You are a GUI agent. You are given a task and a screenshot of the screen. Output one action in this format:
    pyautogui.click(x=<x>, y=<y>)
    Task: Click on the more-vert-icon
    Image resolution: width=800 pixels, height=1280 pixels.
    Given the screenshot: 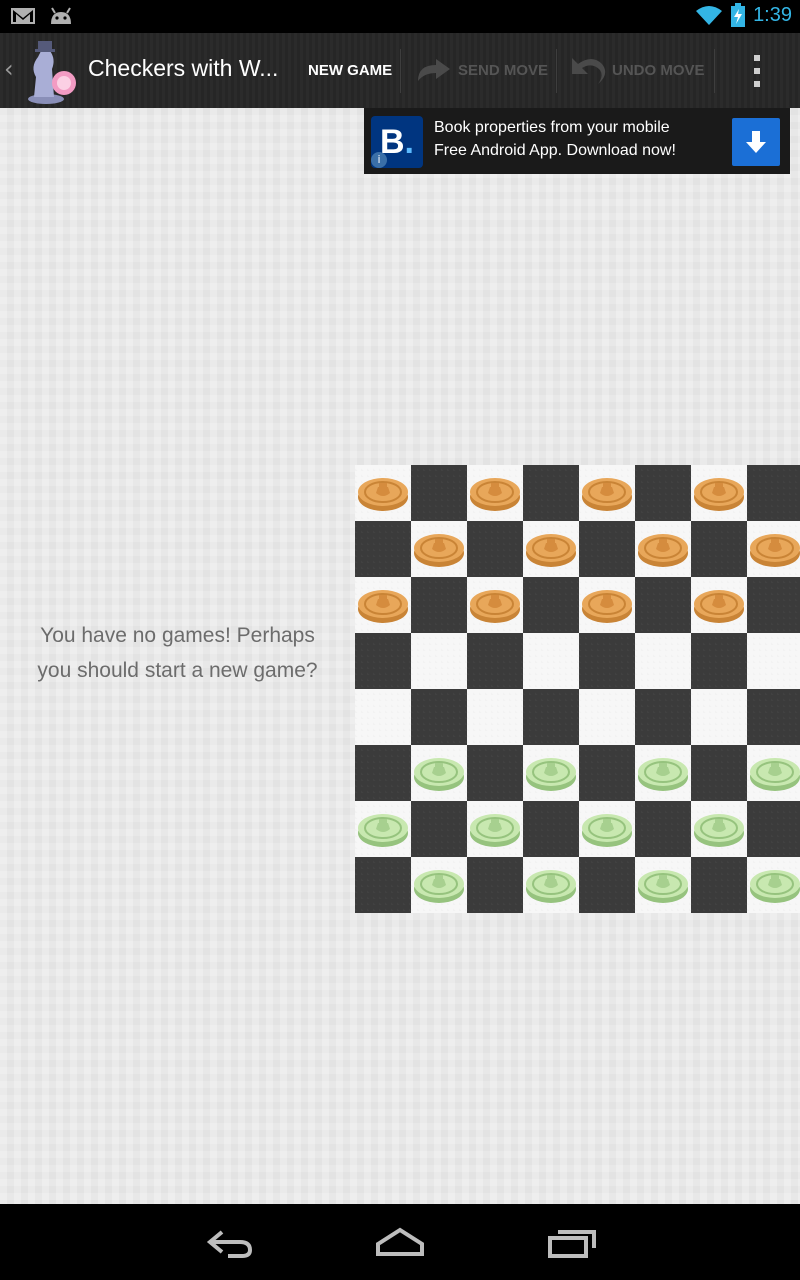 What is the action you would take?
    pyautogui.click(x=757, y=71)
    